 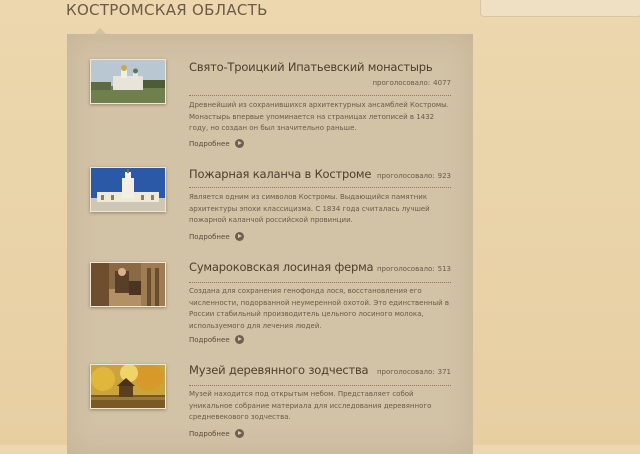 I want to click on vote-count: проголосовало: 371, so click(x=414, y=372).